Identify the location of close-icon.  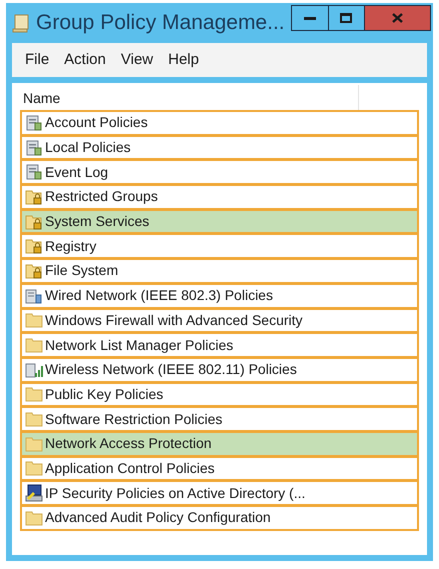
(397, 18).